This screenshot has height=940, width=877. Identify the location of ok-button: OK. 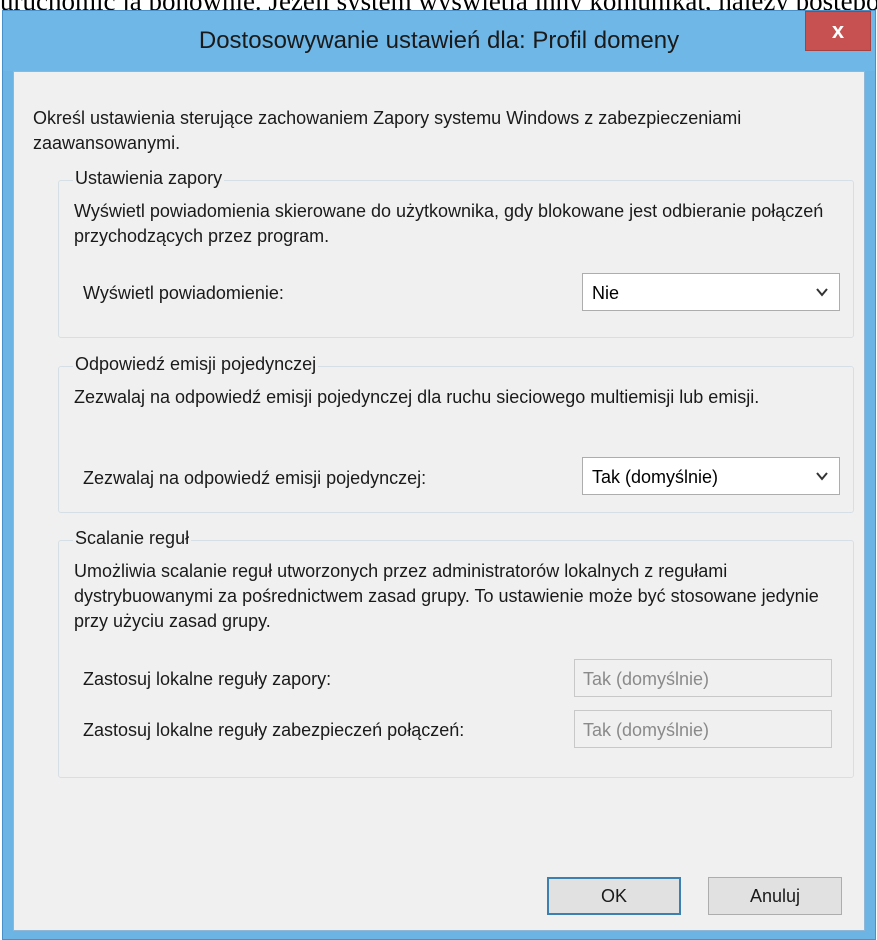
(614, 896).